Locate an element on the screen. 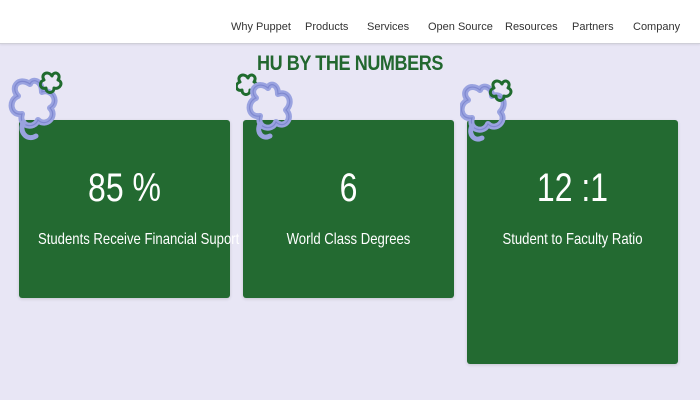 Image resolution: width=700 pixels, height=400 pixels. nav-products: Products is located at coordinates (326, 27).